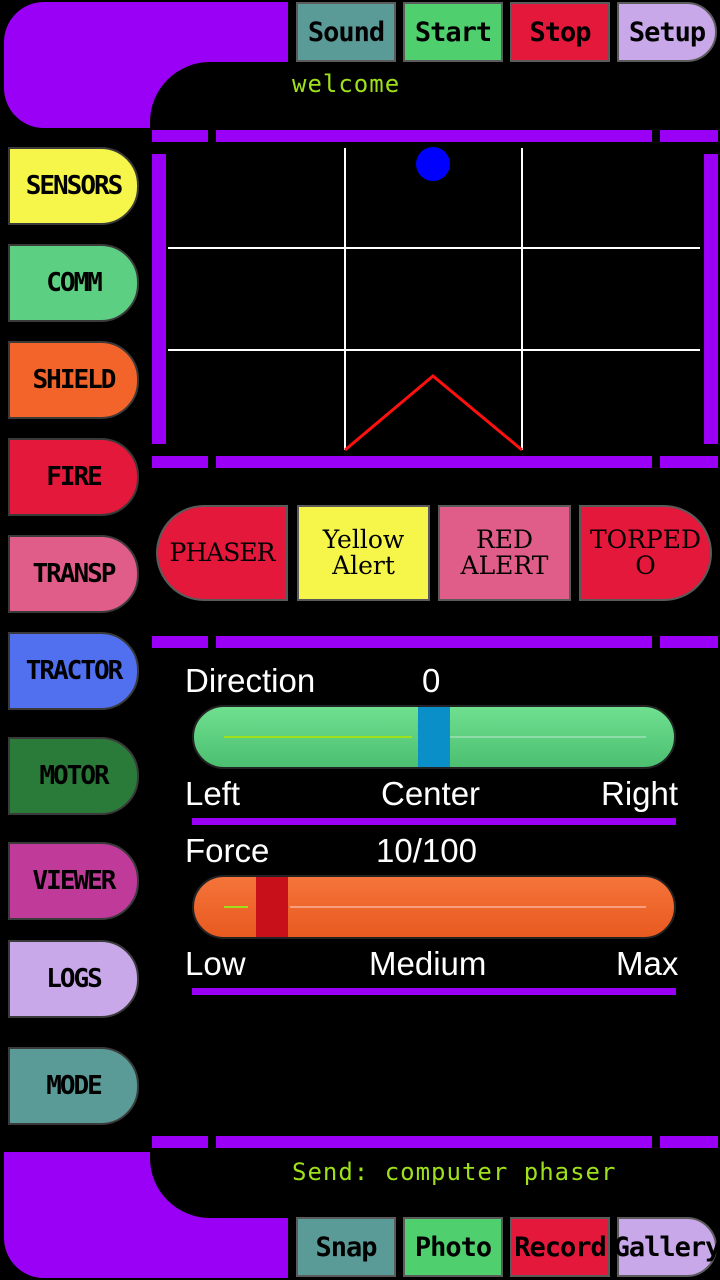  Describe the element at coordinates (504, 539) in the screenshot. I see `red-alert-line1: RED` at that location.